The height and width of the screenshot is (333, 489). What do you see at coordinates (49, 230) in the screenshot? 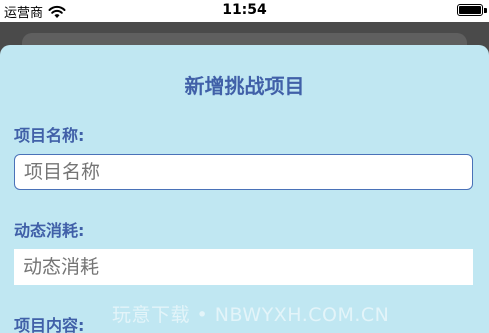
I see `dynamic-cost-label: 动态消耗:` at bounding box center [49, 230].